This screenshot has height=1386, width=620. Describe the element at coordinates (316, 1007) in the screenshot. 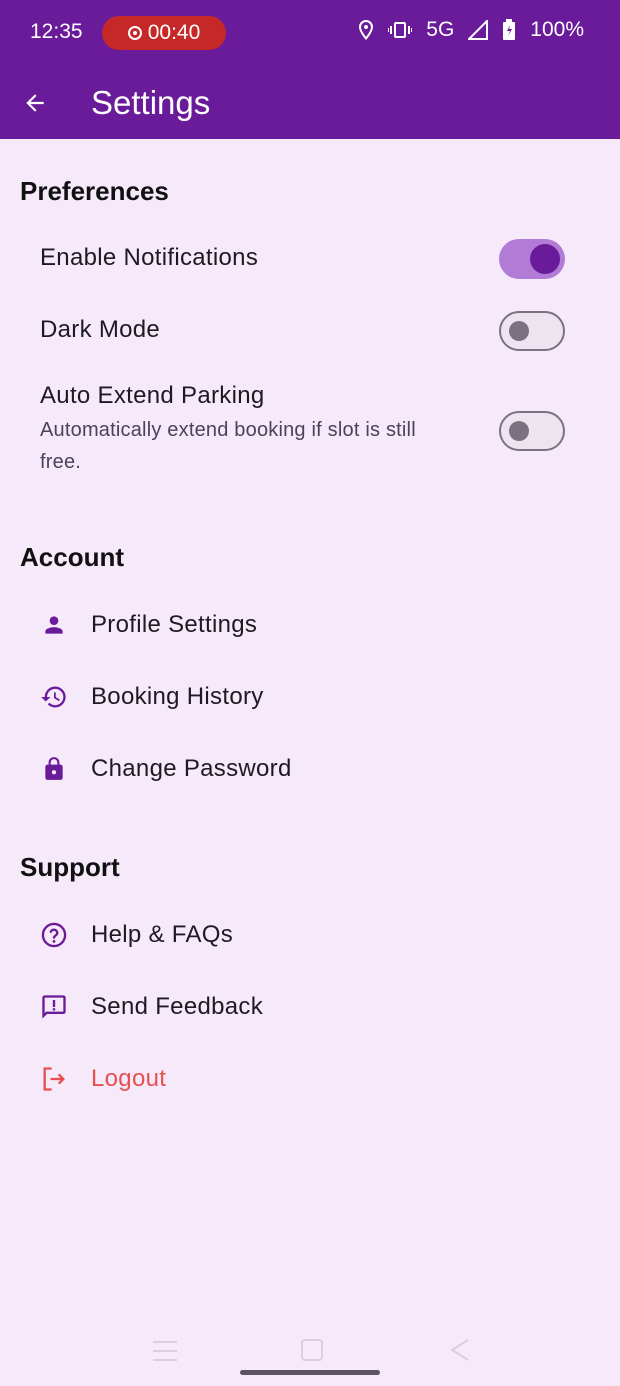

I see `menu-item-send-feedback: Send Feedback` at that location.